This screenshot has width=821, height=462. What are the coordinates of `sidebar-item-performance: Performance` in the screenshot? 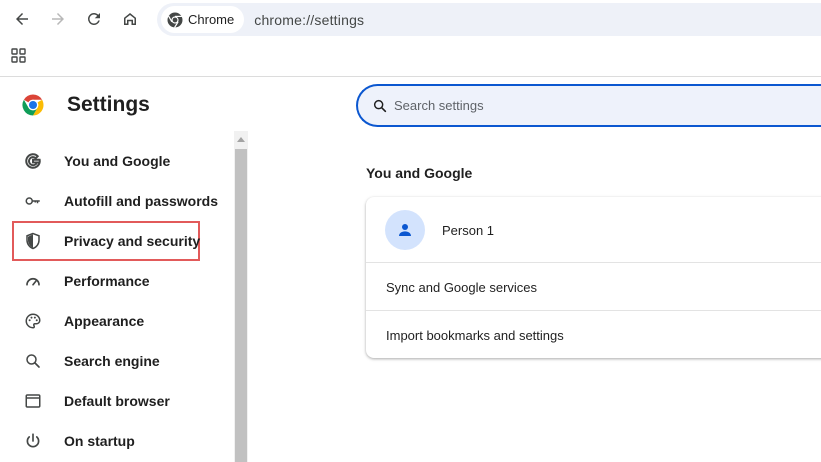 It's located at (106, 281).